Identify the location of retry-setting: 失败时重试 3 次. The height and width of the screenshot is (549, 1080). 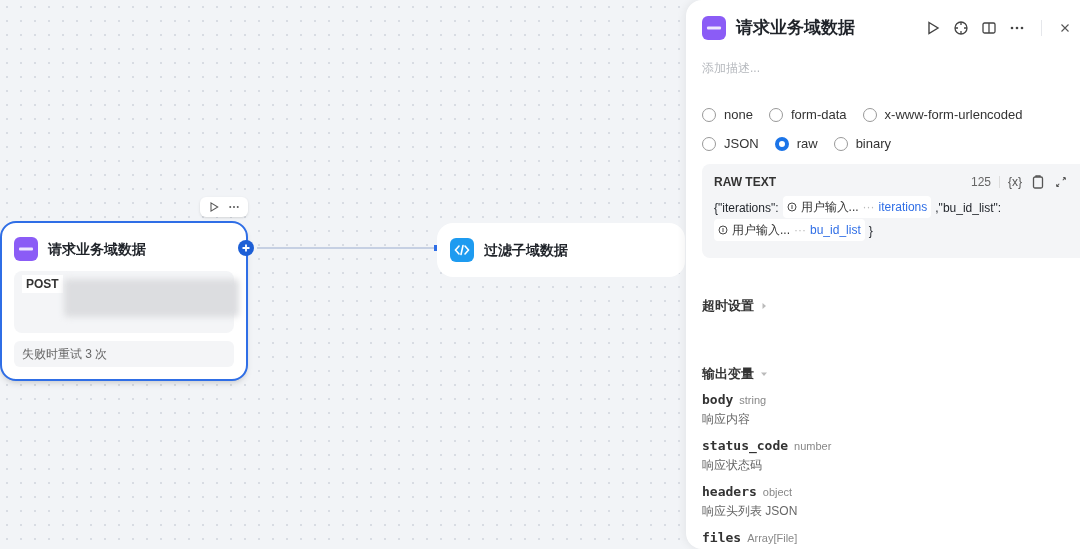
(124, 354).